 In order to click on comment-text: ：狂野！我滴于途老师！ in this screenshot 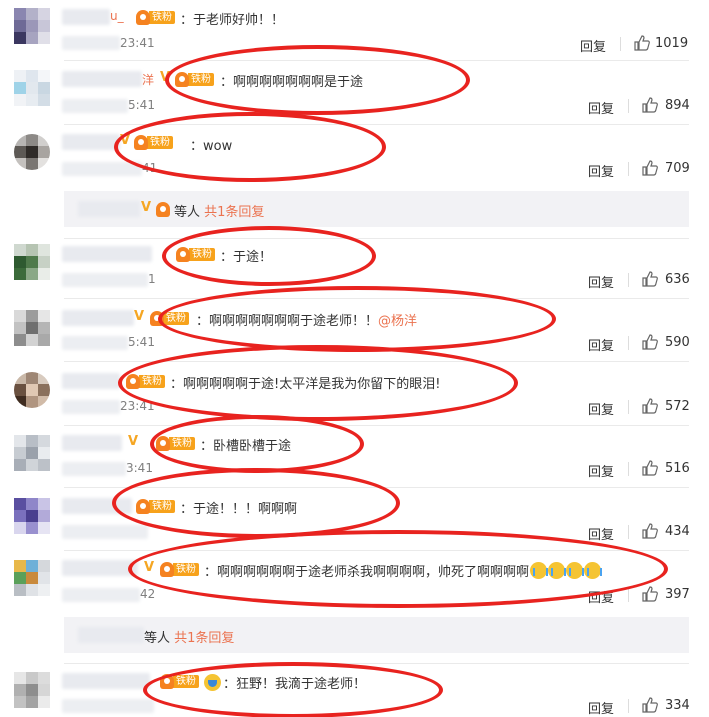, I will do `click(285, 682)`.